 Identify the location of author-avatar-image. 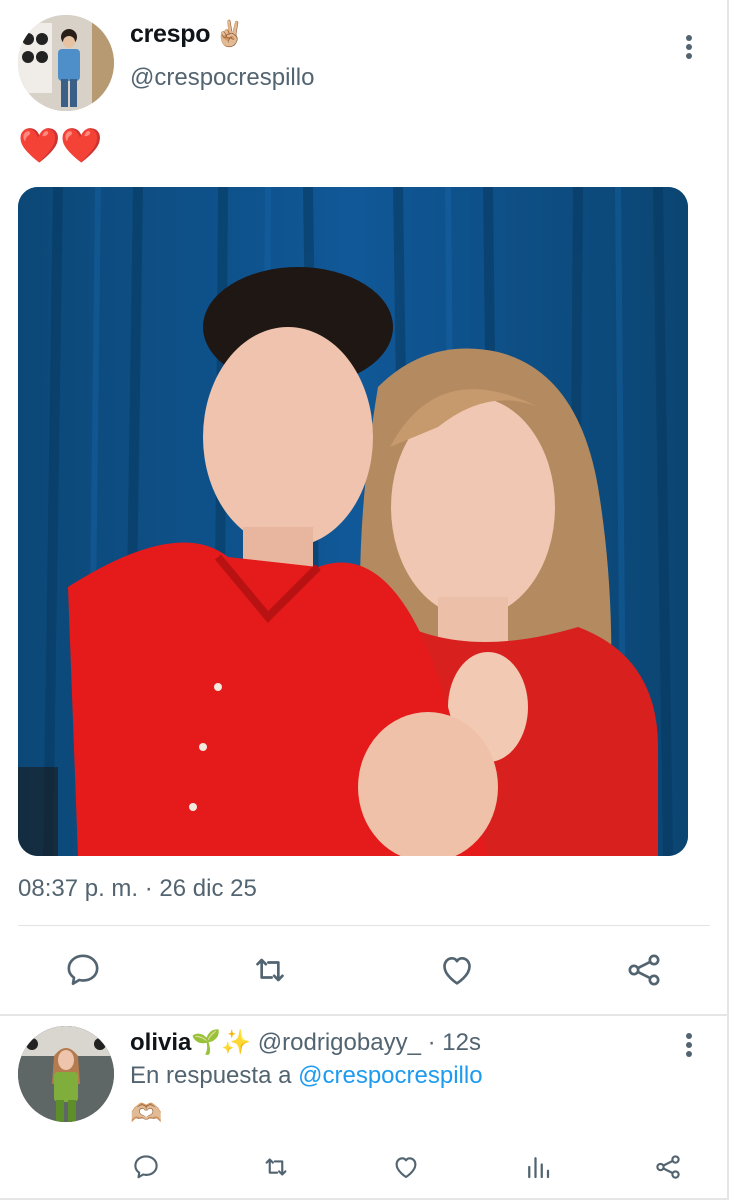
(66, 63).